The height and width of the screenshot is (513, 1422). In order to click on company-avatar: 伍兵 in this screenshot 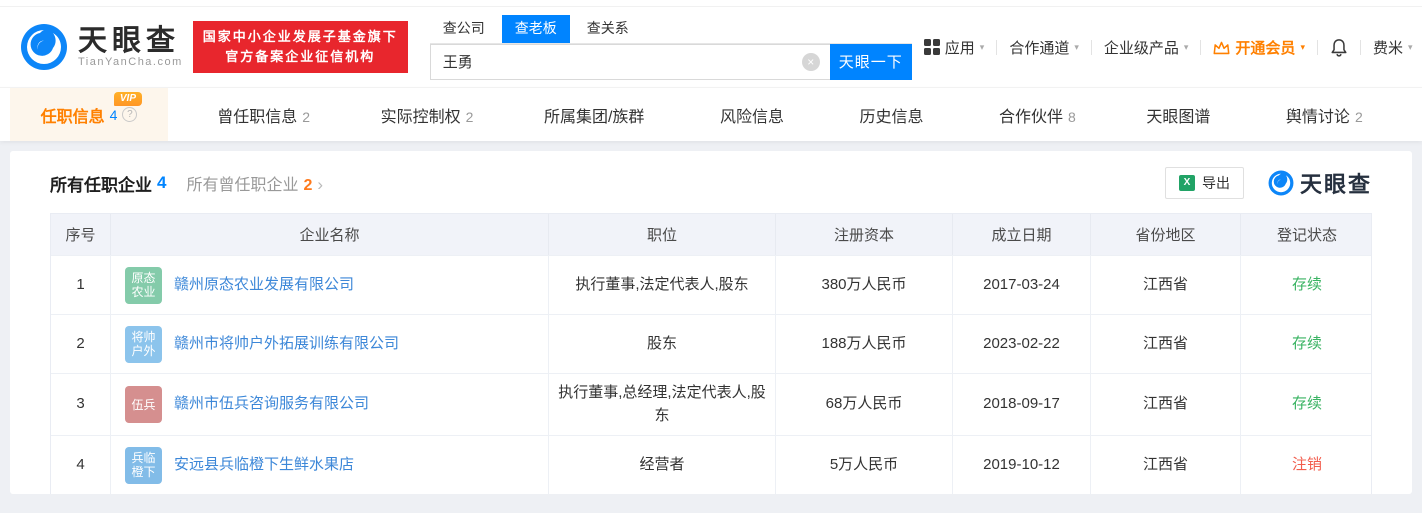, I will do `click(143, 404)`.